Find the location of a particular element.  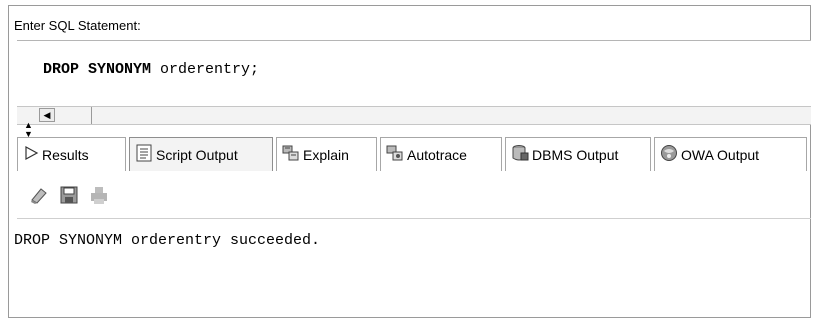

autotrace-icon is located at coordinates (395, 154).